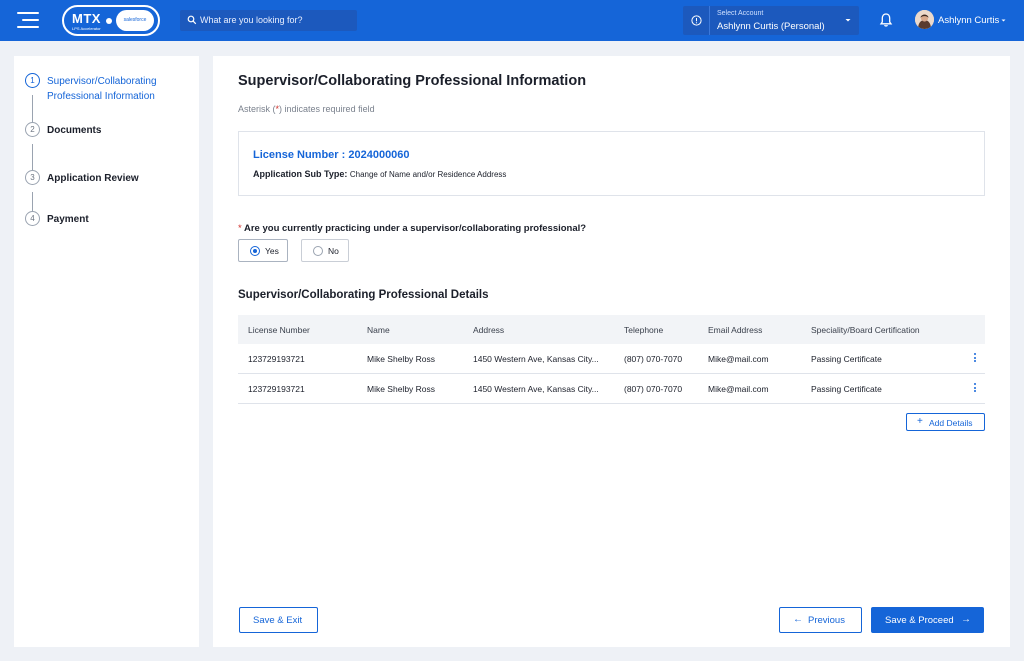 This screenshot has width=1024, height=661. What do you see at coordinates (192, 20) in the screenshot?
I see `search-icon` at bounding box center [192, 20].